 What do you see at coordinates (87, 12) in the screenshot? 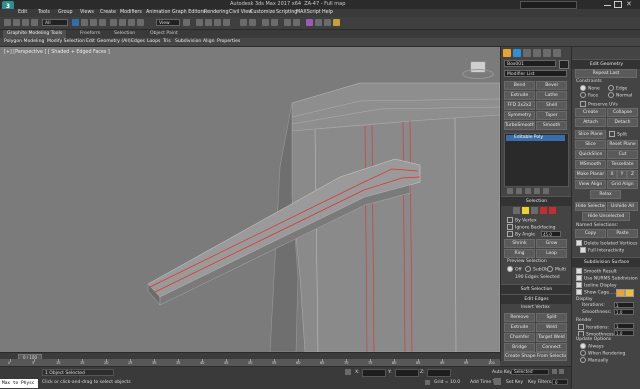
I see `menu-item: Views` at bounding box center [87, 12].